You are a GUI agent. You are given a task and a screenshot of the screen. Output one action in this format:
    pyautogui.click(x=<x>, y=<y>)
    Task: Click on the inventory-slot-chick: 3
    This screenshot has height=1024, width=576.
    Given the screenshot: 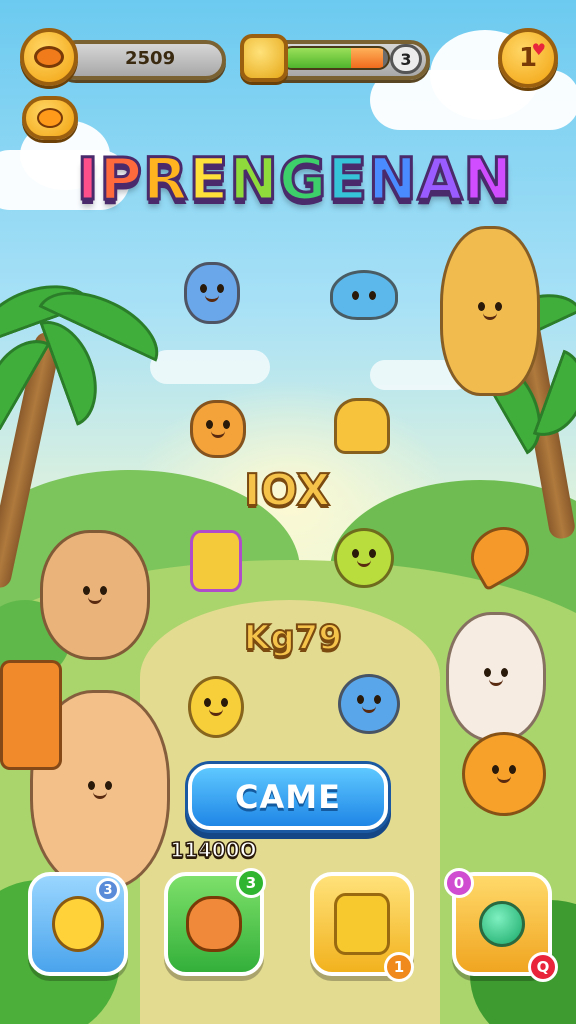 What is the action you would take?
    pyautogui.click(x=78, y=924)
    